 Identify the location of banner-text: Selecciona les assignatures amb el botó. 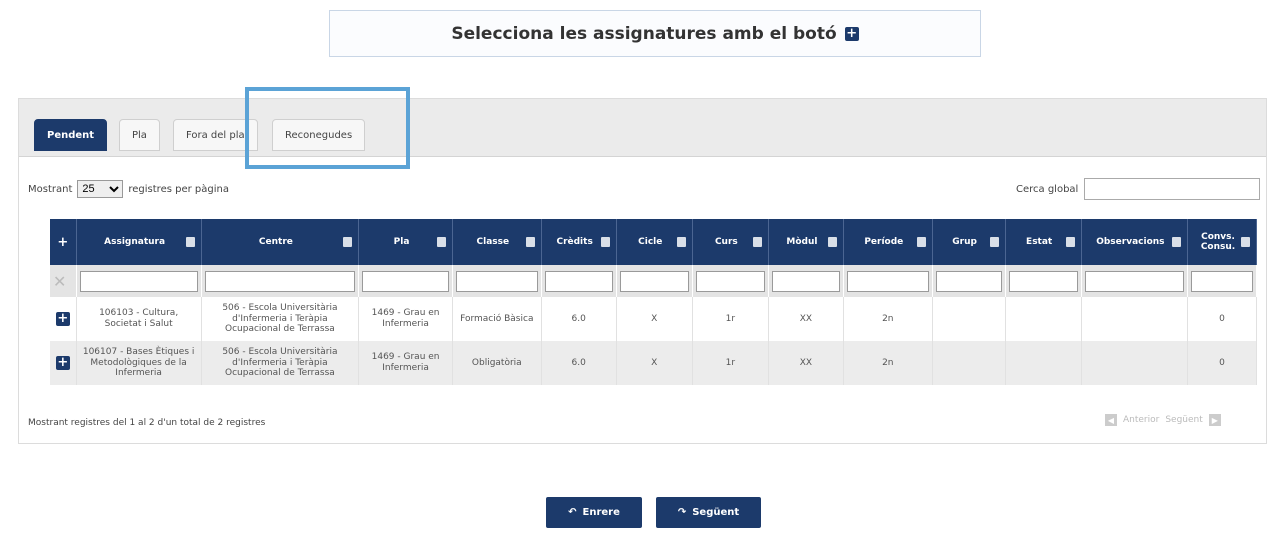
(644, 33).